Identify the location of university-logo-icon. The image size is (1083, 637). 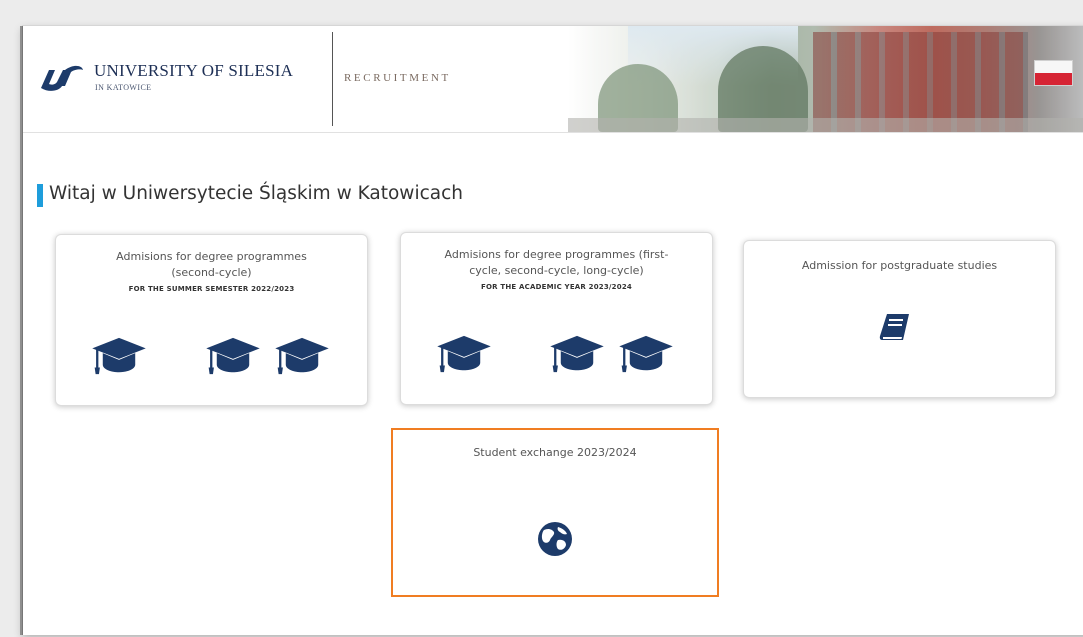
(60, 78).